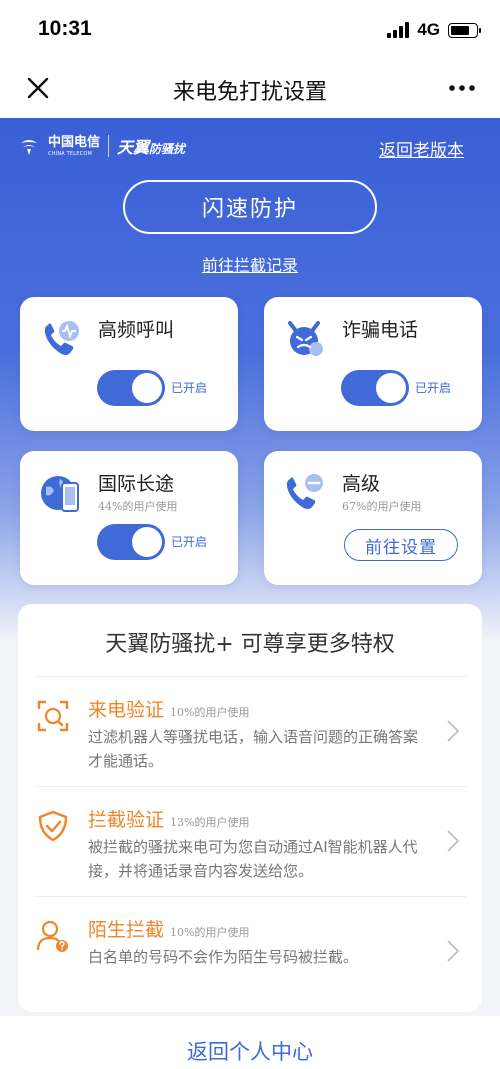  What do you see at coordinates (253, 749) in the screenshot?
I see `perk-desc: 过滤机器人等骚扰电话，输入语音问题的正确答案才能通话。` at bounding box center [253, 749].